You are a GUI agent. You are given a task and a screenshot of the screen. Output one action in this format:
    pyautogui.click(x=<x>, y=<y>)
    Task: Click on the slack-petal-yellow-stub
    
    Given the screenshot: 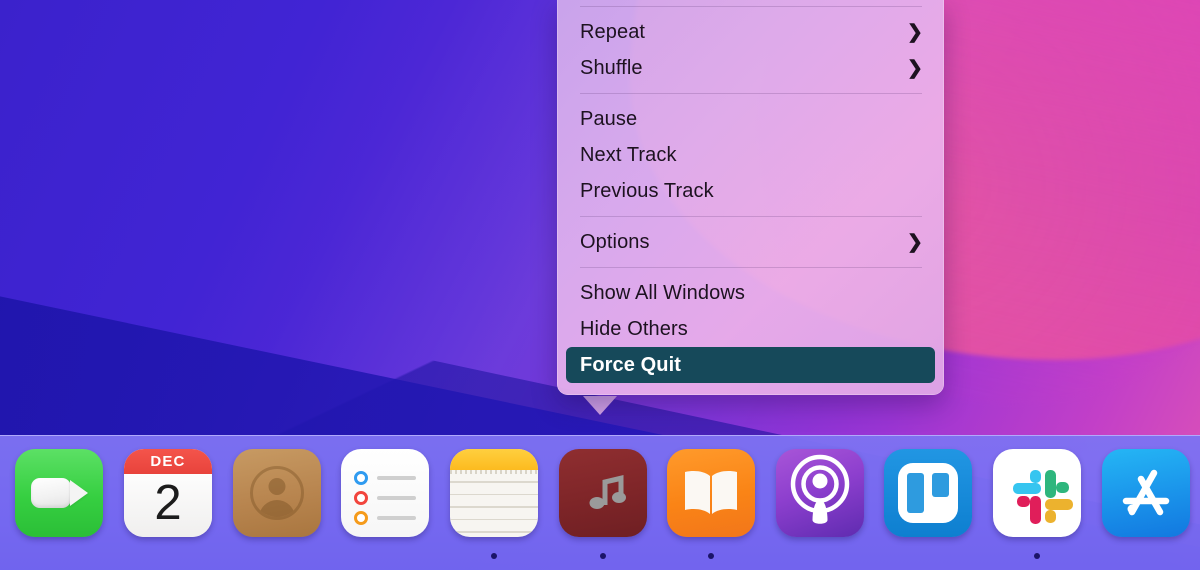 What is the action you would take?
    pyautogui.click(x=1051, y=516)
    